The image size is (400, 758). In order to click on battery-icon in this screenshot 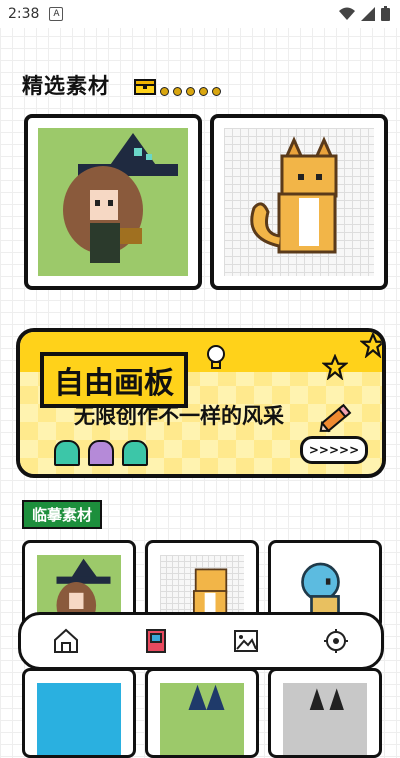, I will do `click(385, 13)`.